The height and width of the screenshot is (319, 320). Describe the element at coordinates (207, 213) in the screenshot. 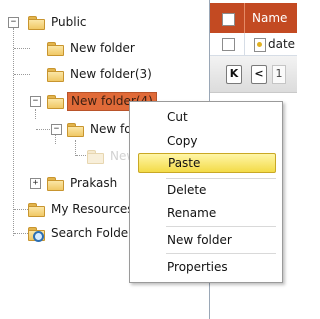

I see `menu-item-rename: Rename` at that location.